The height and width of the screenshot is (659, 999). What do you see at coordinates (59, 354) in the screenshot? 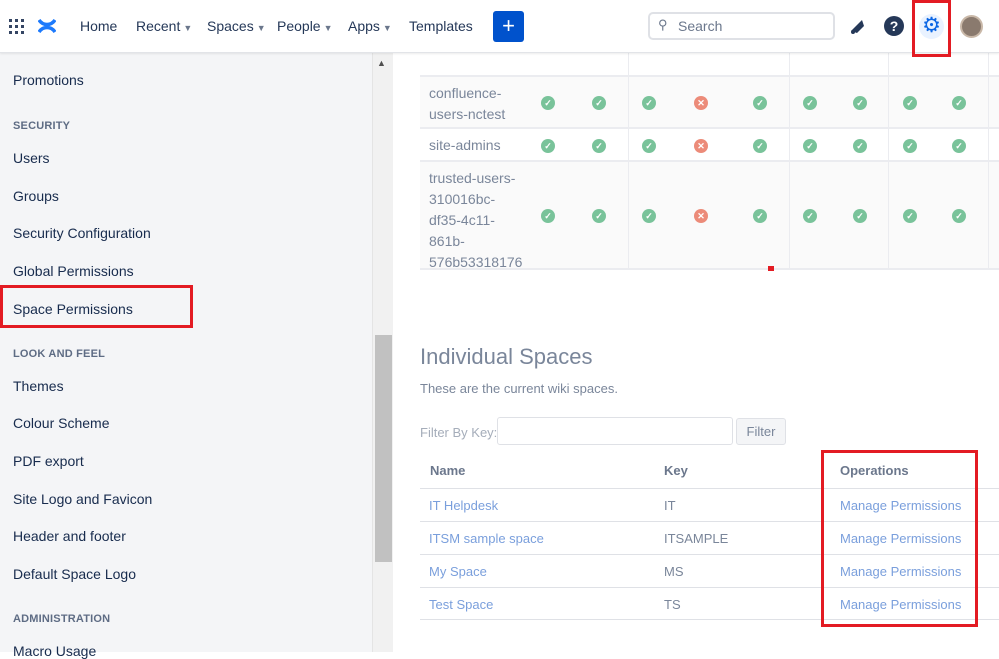
I see `sidebar-header-look-and-feel: LOOK AND FEEL` at bounding box center [59, 354].